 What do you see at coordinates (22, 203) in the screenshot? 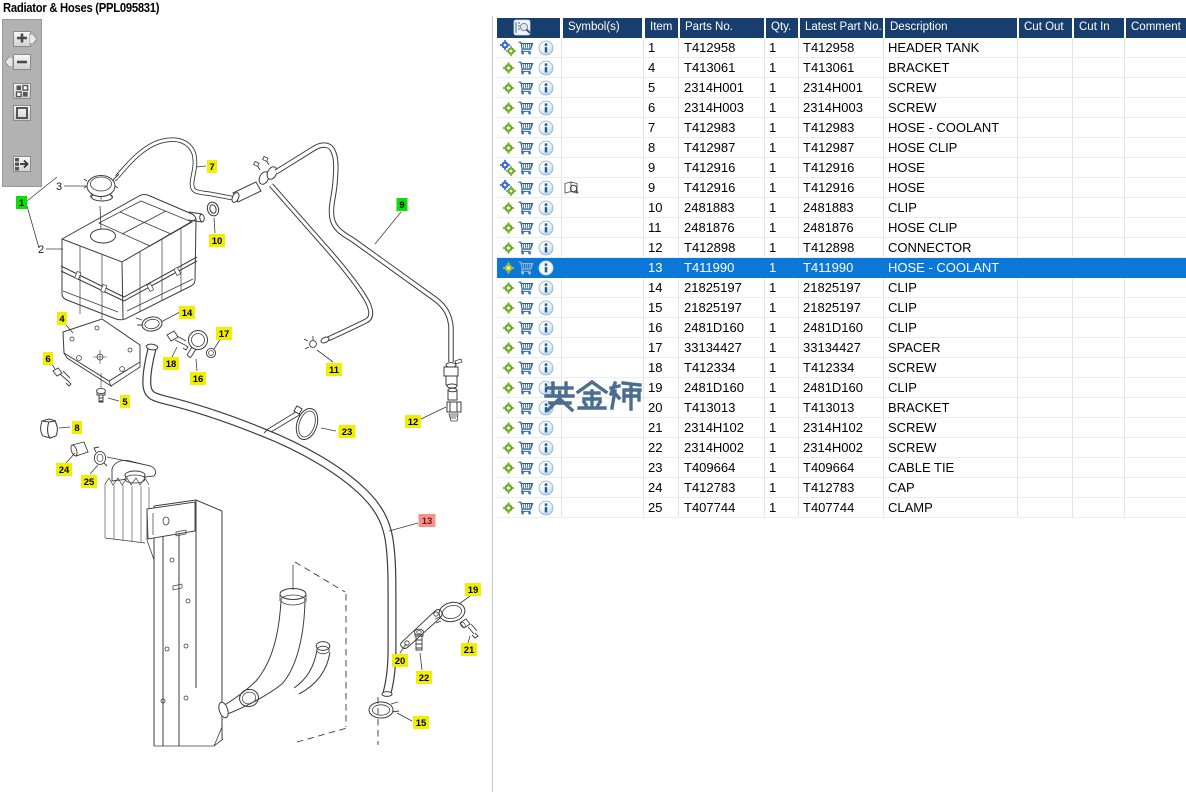
I see `svg-text: 1` at bounding box center [22, 203].